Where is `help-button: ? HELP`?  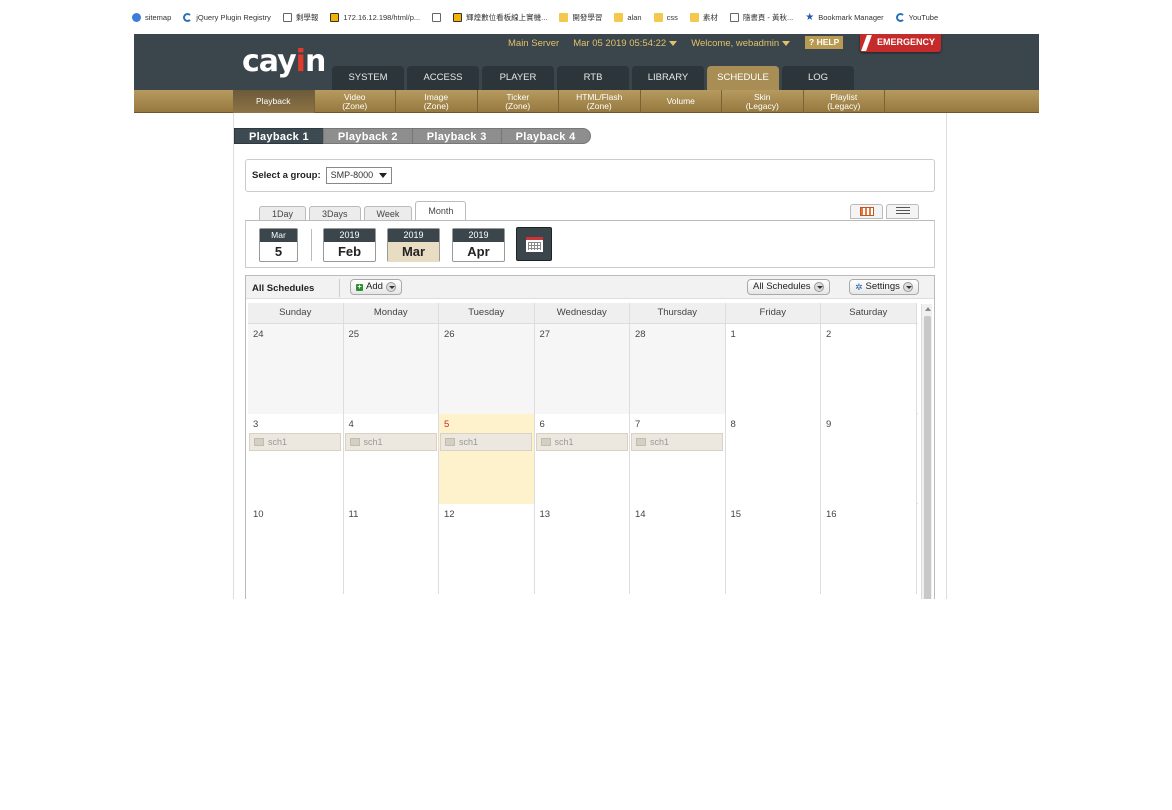
help-button: ? HELP is located at coordinates (824, 42).